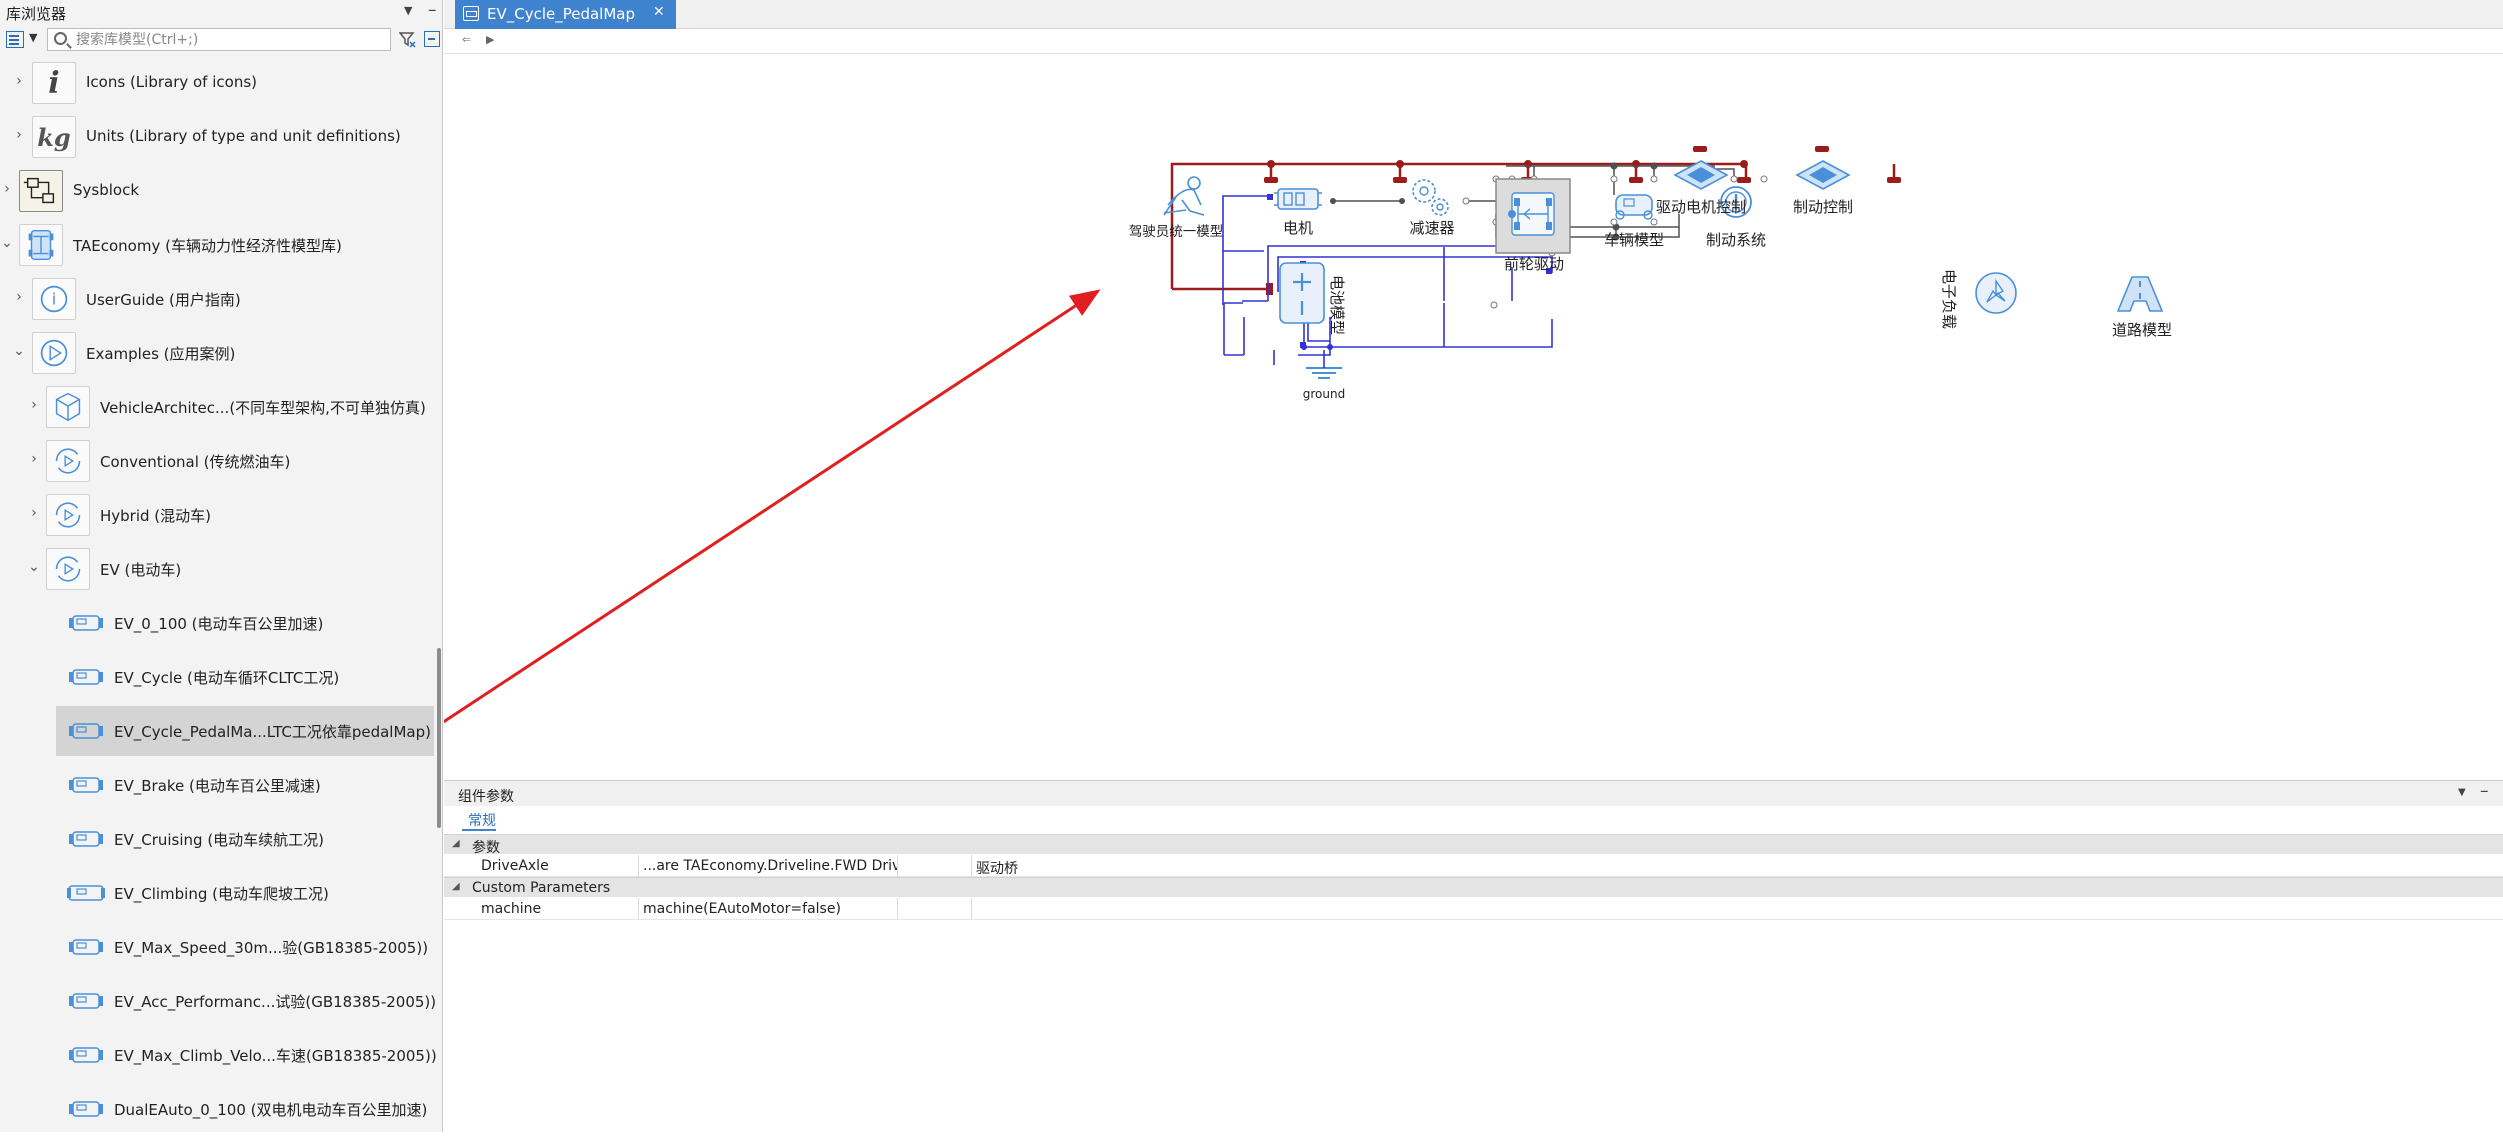 This screenshot has width=2503, height=1136. Describe the element at coordinates (439, 738) in the screenshot. I see `library-scrollbar` at that location.